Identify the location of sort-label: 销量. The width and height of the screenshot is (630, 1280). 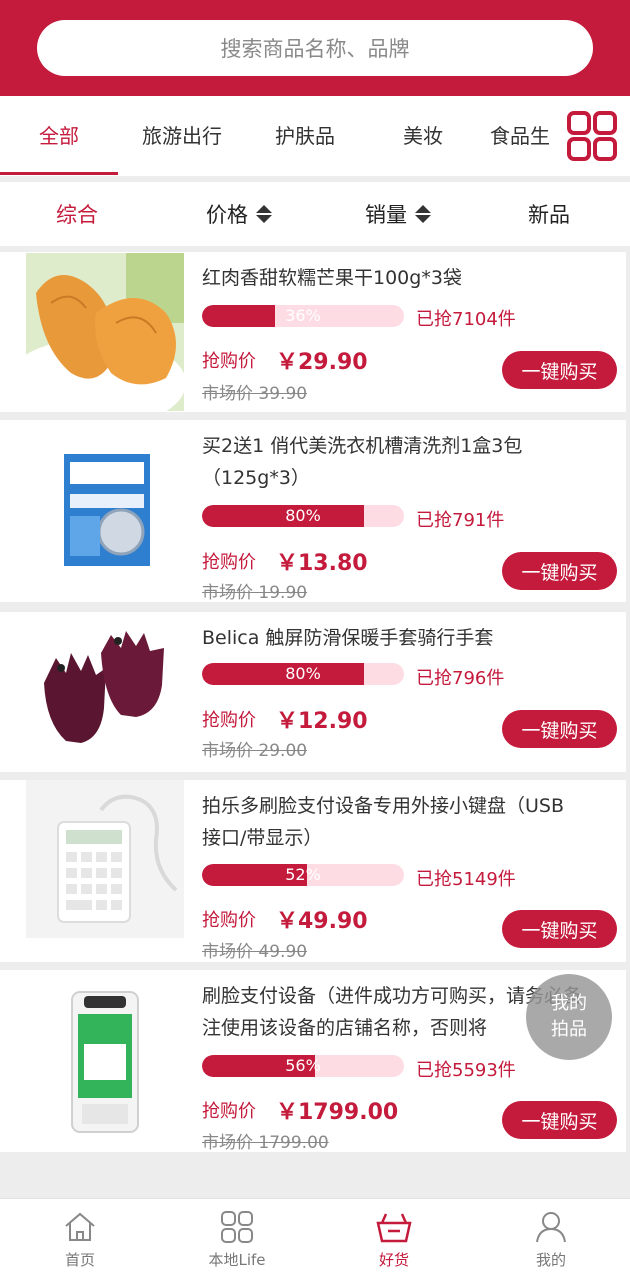
(386, 215).